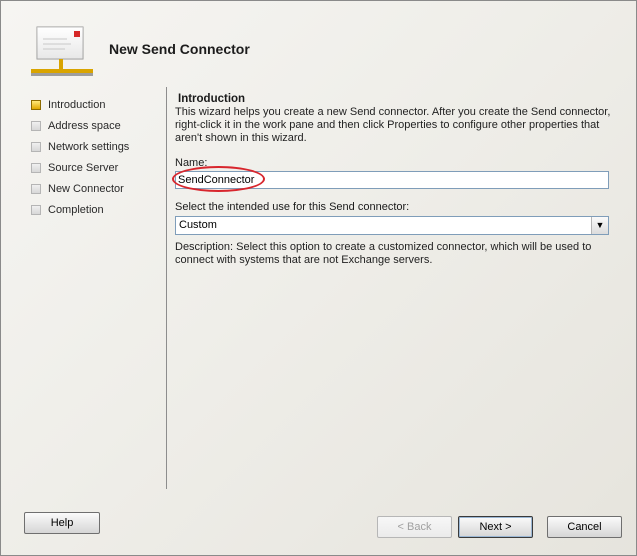 Image resolution: width=637 pixels, height=556 pixels. I want to click on wizard-title: New Send Connector, so click(179, 49).